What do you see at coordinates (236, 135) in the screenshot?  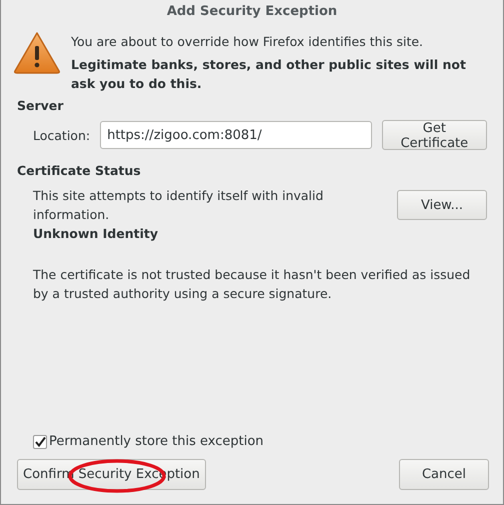 I see `location-field: https://zigoo.com:8081/` at bounding box center [236, 135].